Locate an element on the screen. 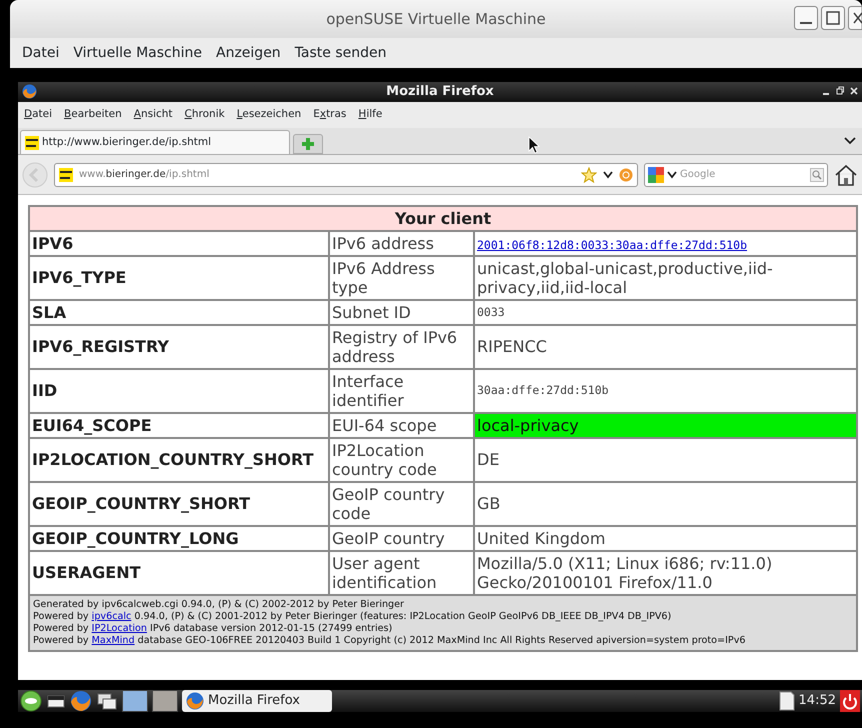  footer-link: ipv6calc is located at coordinates (112, 616).